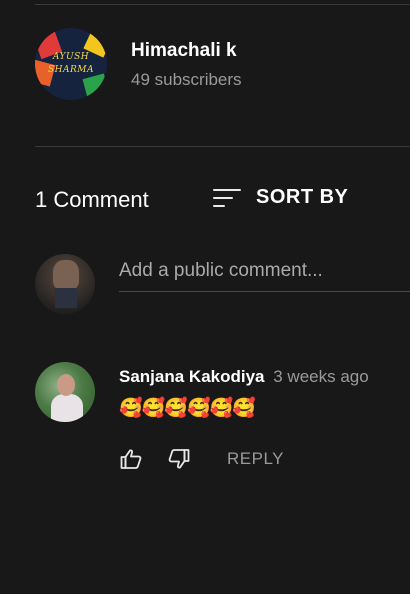 The width and height of the screenshot is (410, 594). What do you see at coordinates (70, 70) in the screenshot?
I see `channel-logo-text-2: SHARMA` at bounding box center [70, 70].